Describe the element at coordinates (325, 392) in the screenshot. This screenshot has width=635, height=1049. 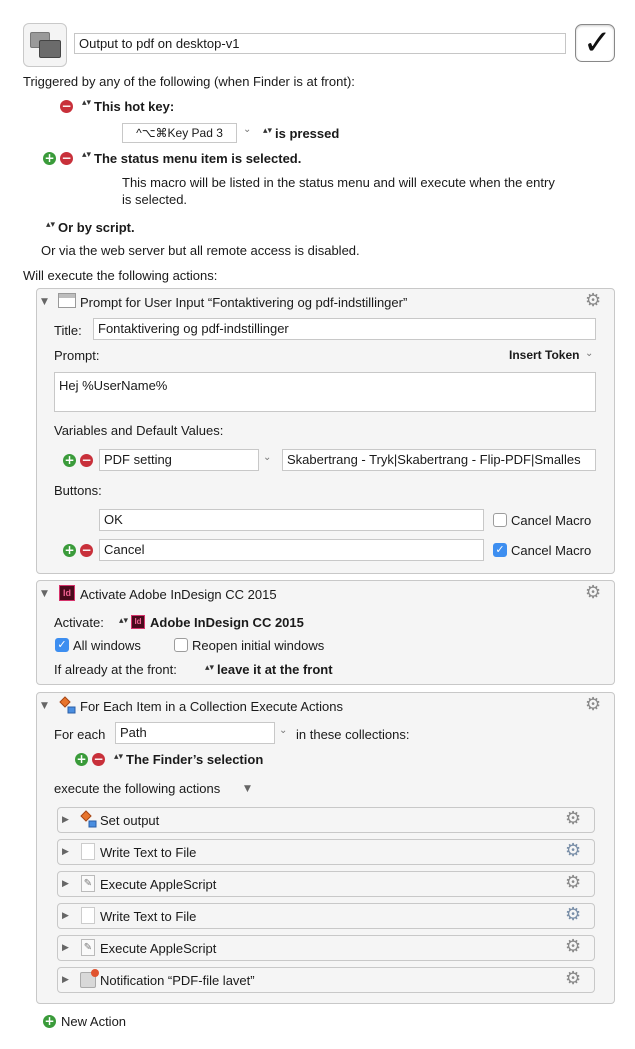
I see `prompt-text-area: Hej %UserName%` at that location.